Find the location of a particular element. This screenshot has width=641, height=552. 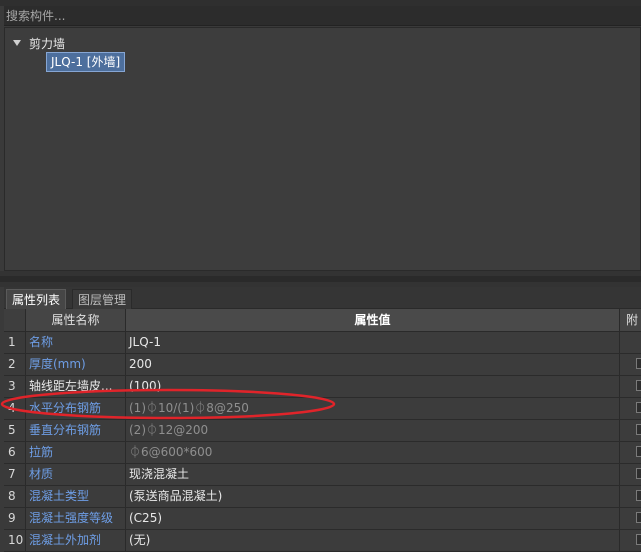

row-name: 混凝土类型 is located at coordinates (76, 496).